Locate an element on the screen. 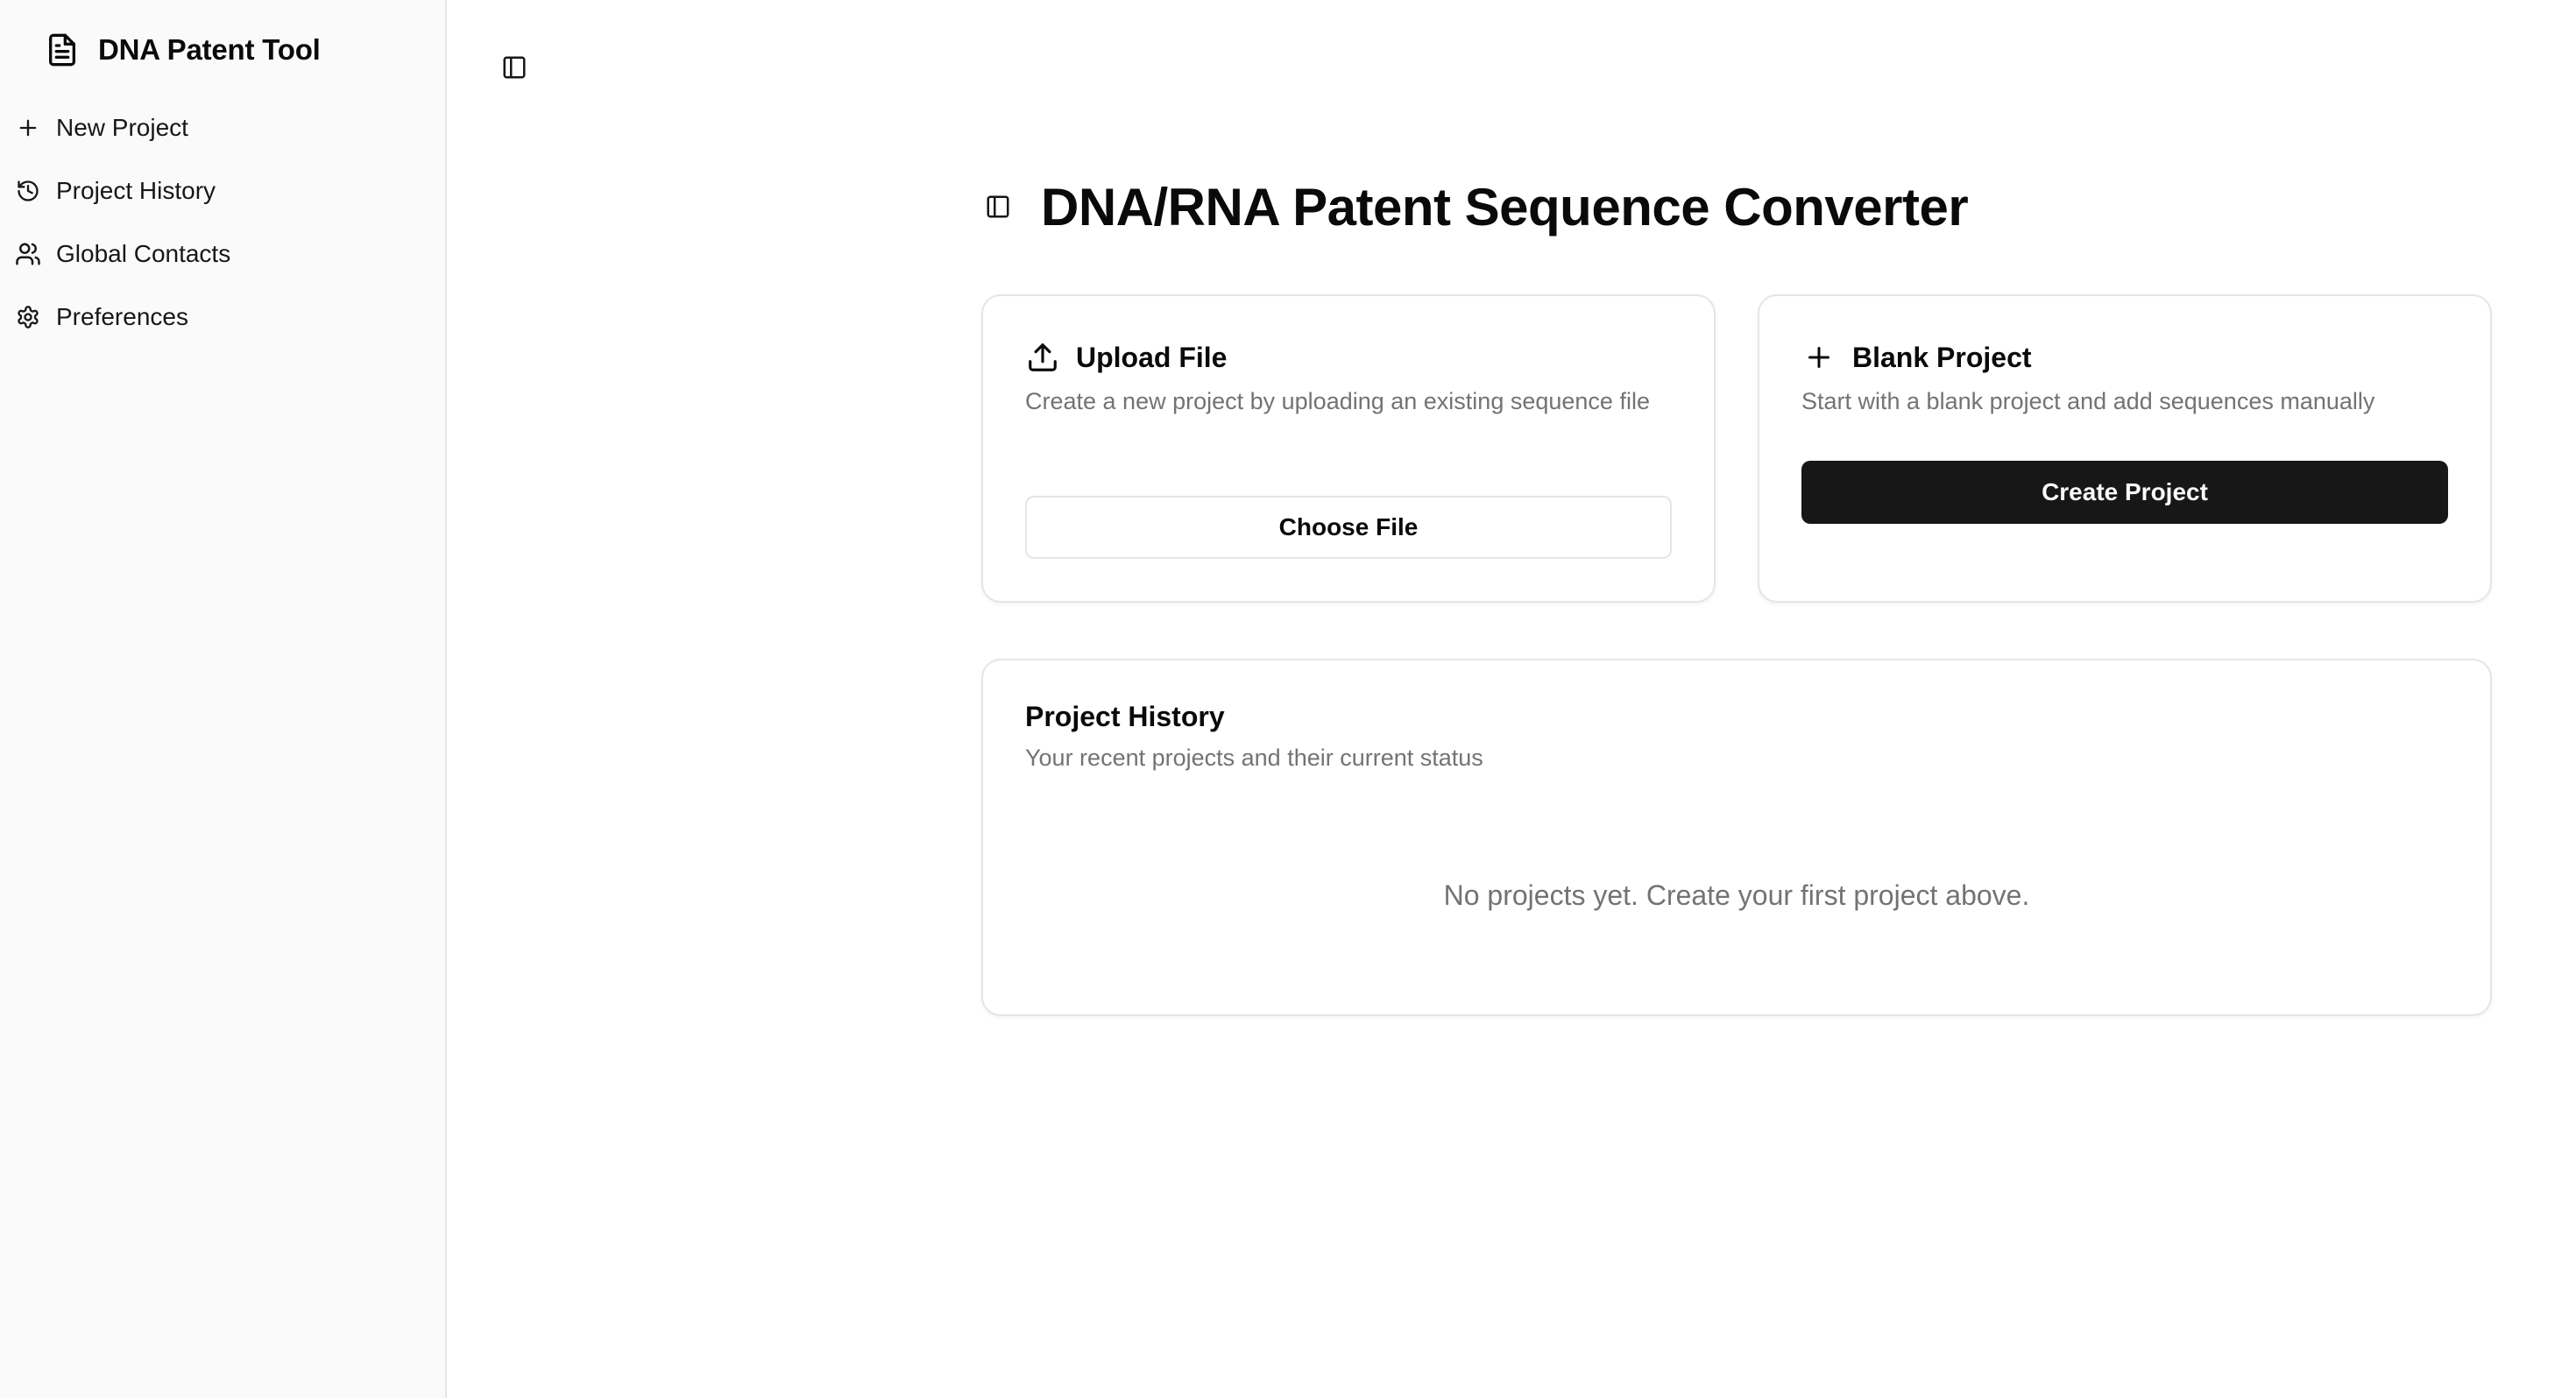 This screenshot has height=1398, width=2576. blank-card-title: Blank Project is located at coordinates (1916, 357).